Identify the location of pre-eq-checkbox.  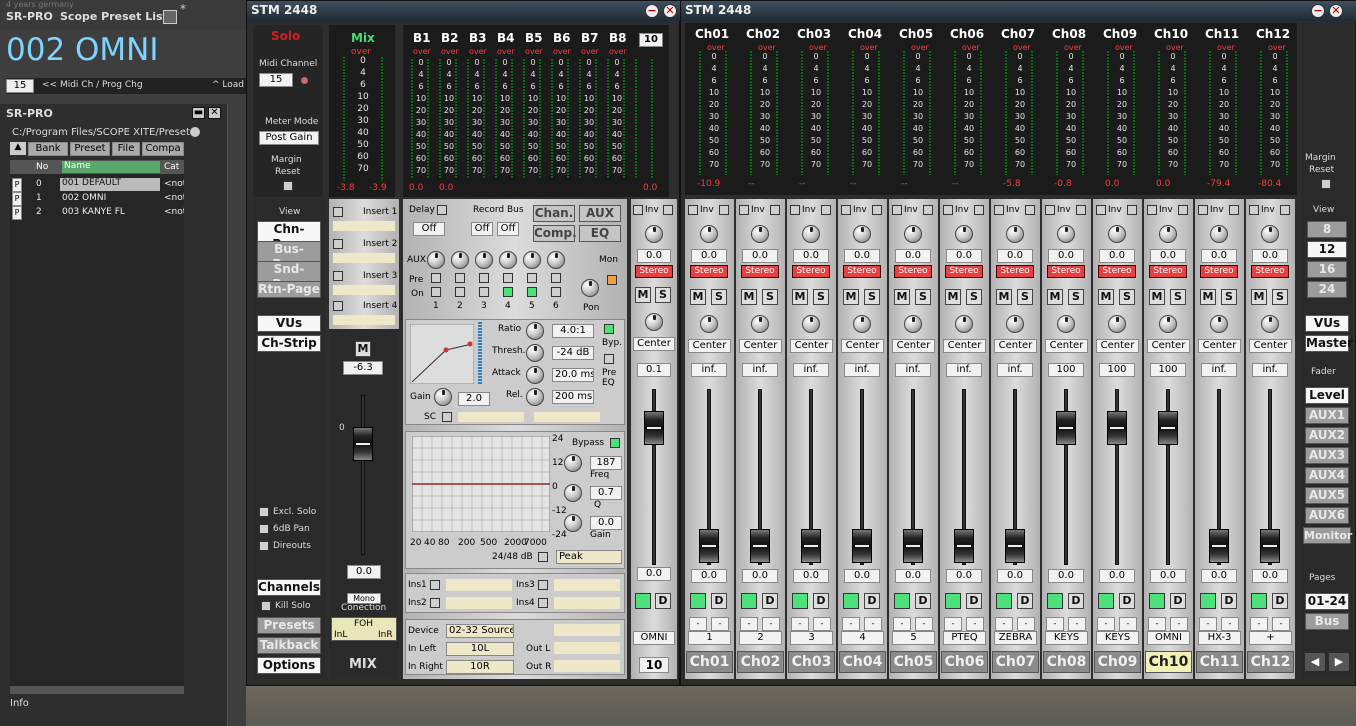
(609, 359).